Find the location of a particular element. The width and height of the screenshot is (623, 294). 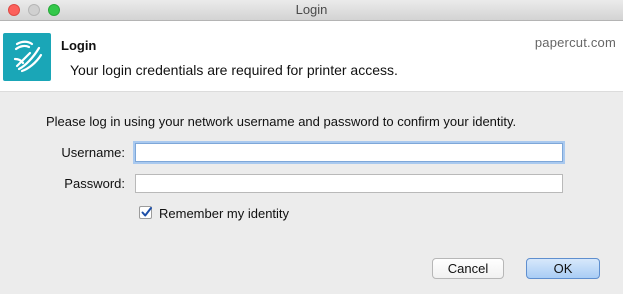

brand-label: papercut.com is located at coordinates (575, 42).